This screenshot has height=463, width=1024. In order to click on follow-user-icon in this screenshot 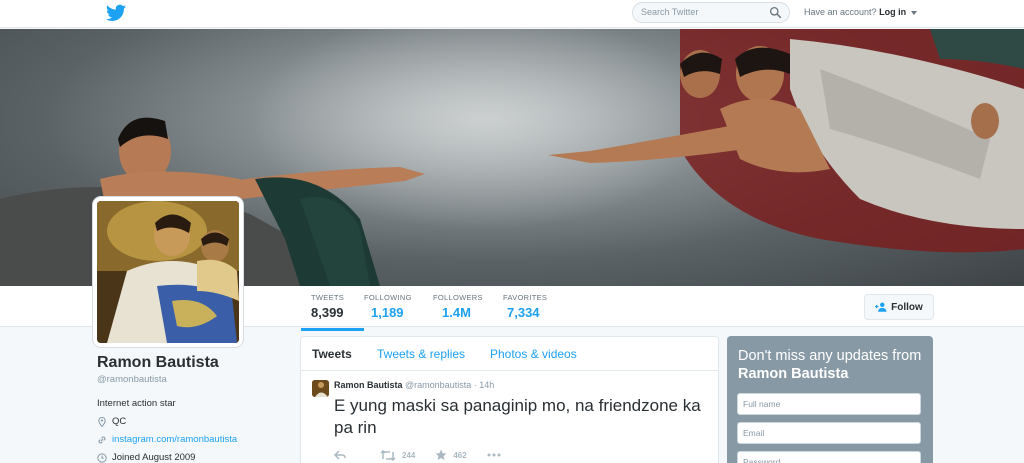, I will do `click(881, 307)`.